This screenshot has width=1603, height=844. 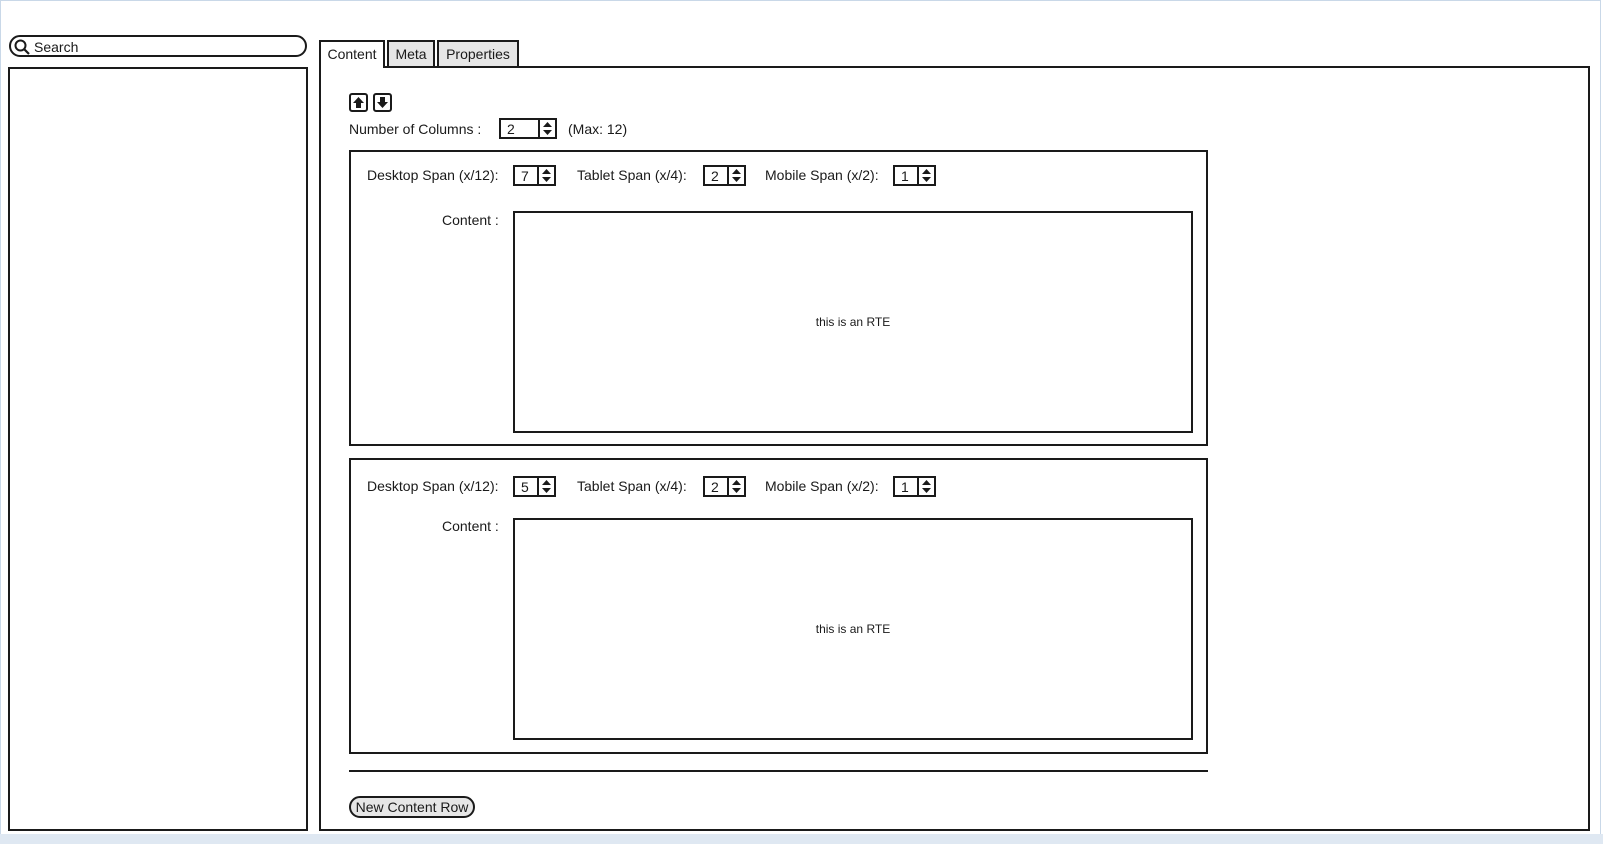 What do you see at coordinates (158, 46) in the screenshot?
I see `search-input: Search` at bounding box center [158, 46].